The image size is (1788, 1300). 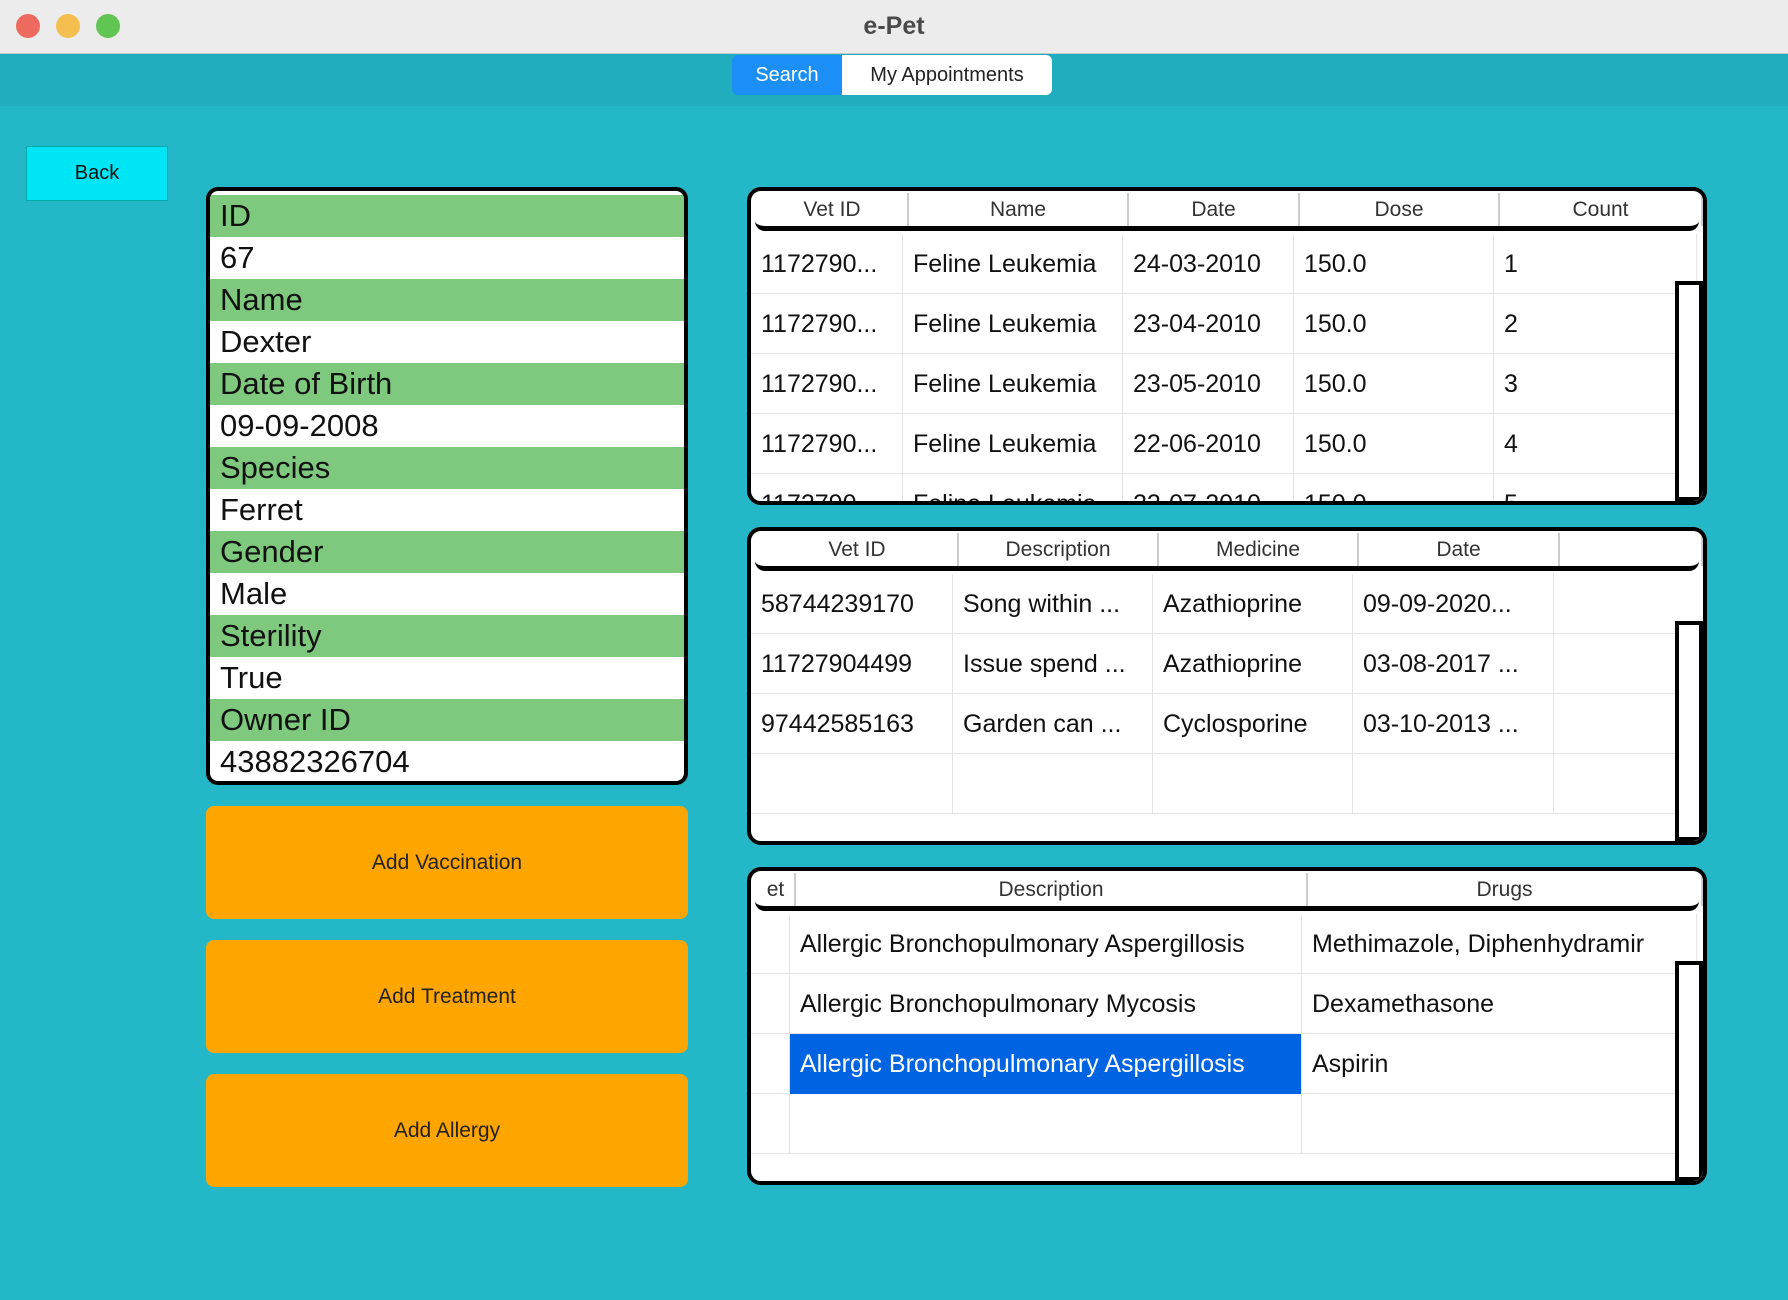 What do you see at coordinates (1505, 889) in the screenshot?
I see `column-header: Drugs` at bounding box center [1505, 889].